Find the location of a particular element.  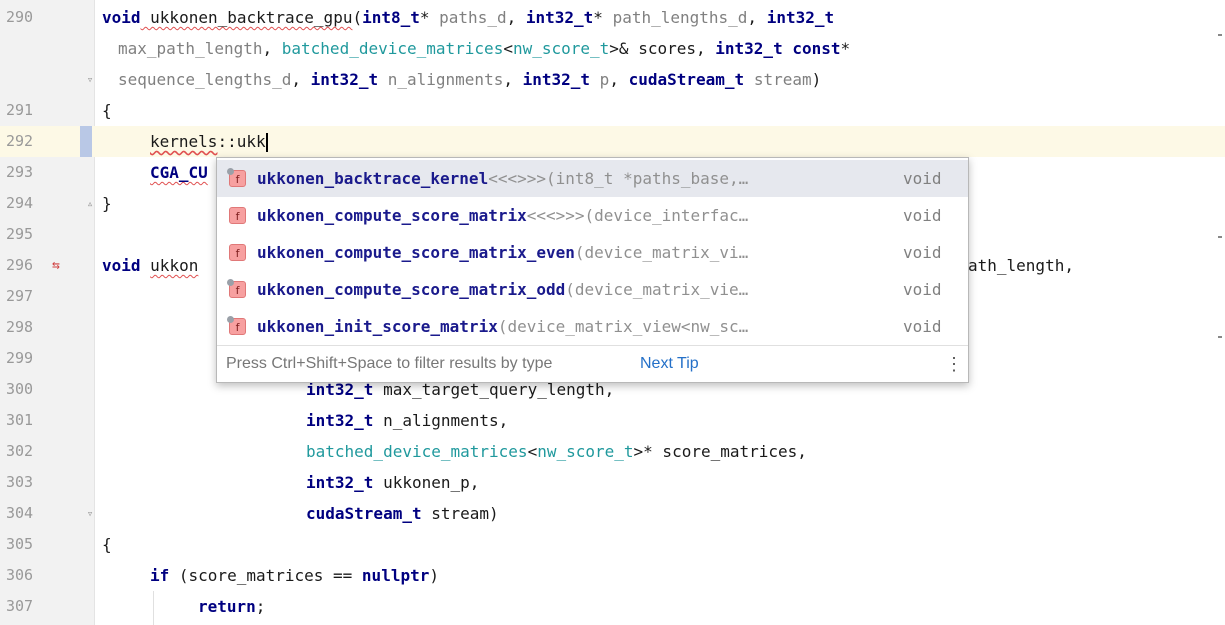

code-line: 305 { is located at coordinates (612, 544).